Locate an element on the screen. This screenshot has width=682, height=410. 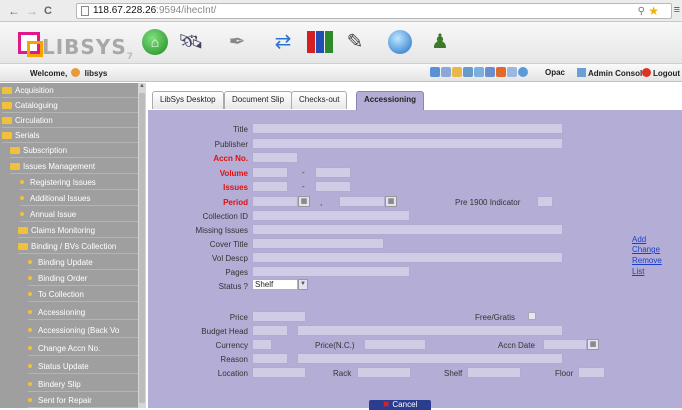
pre1900-field is located at coordinates (545, 201).